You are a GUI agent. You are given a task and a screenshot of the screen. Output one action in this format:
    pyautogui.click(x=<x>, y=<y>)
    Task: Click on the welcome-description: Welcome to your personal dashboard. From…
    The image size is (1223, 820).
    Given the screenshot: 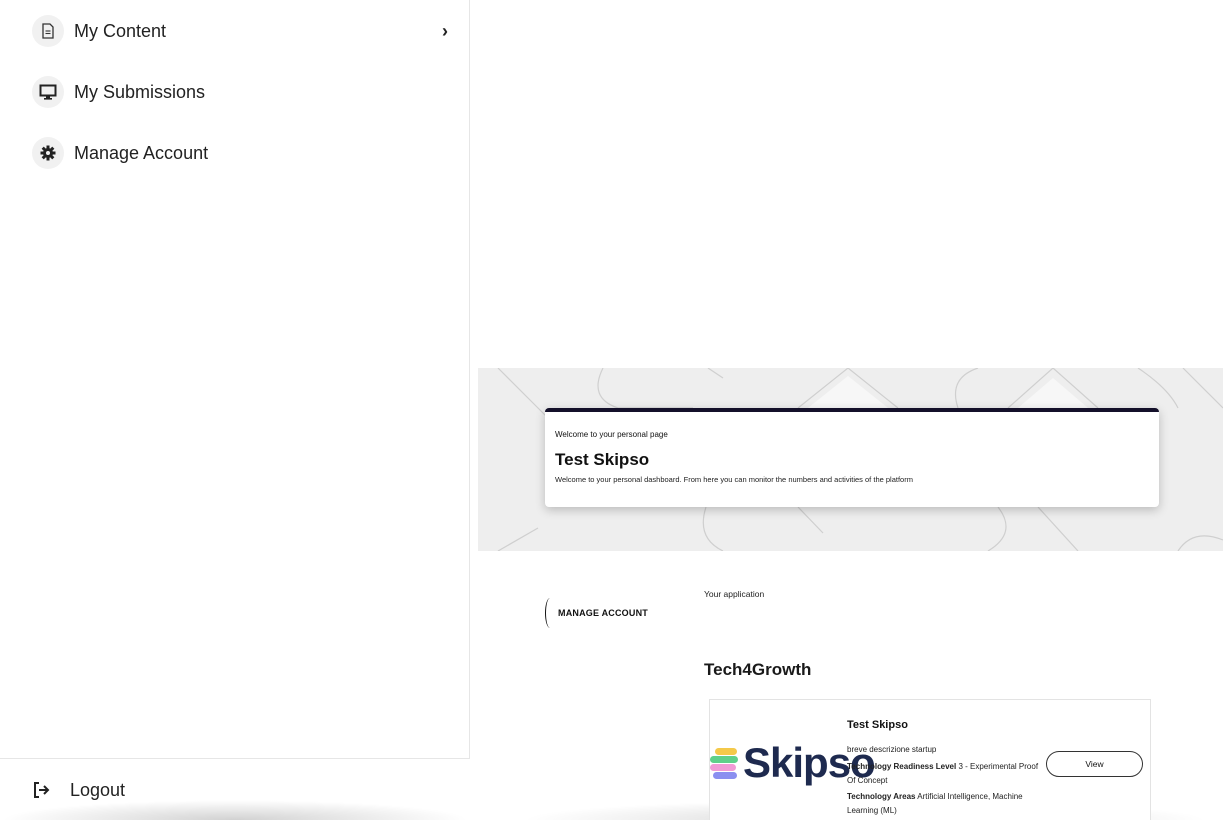 What is the action you would take?
    pyautogui.click(x=734, y=479)
    